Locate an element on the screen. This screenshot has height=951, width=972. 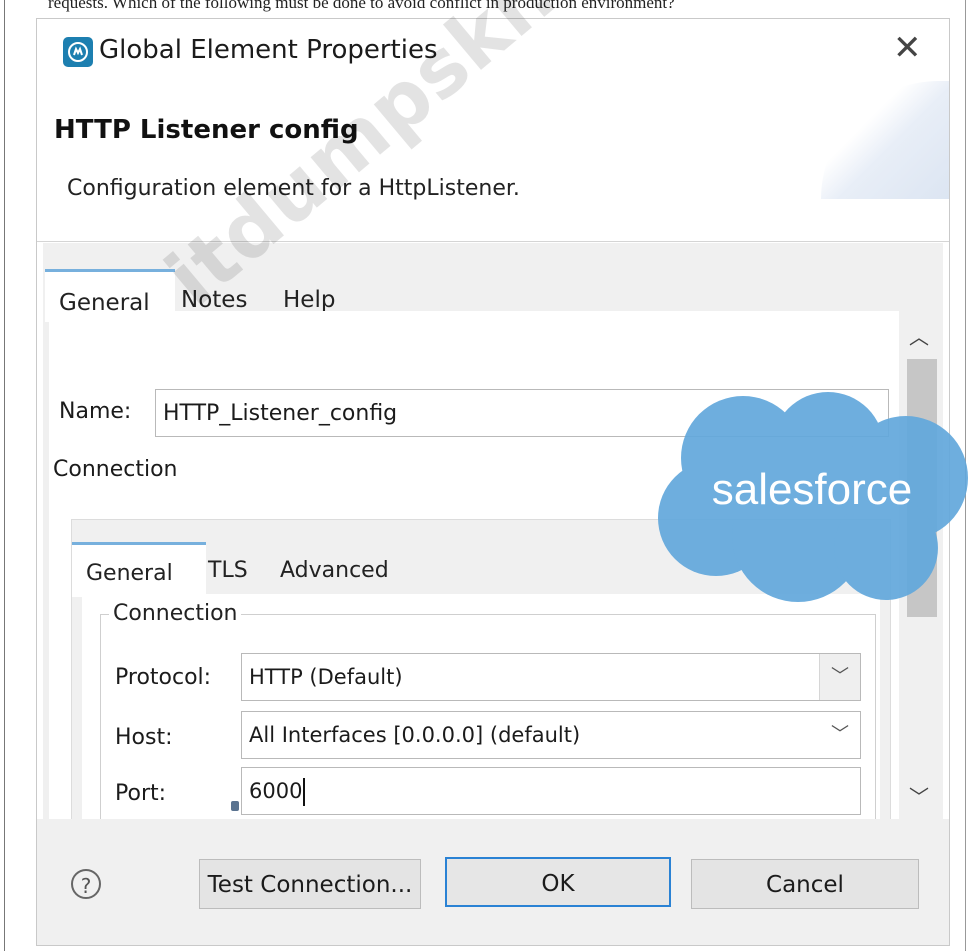
inner-tab-advanced: Advanced is located at coordinates (334, 568).